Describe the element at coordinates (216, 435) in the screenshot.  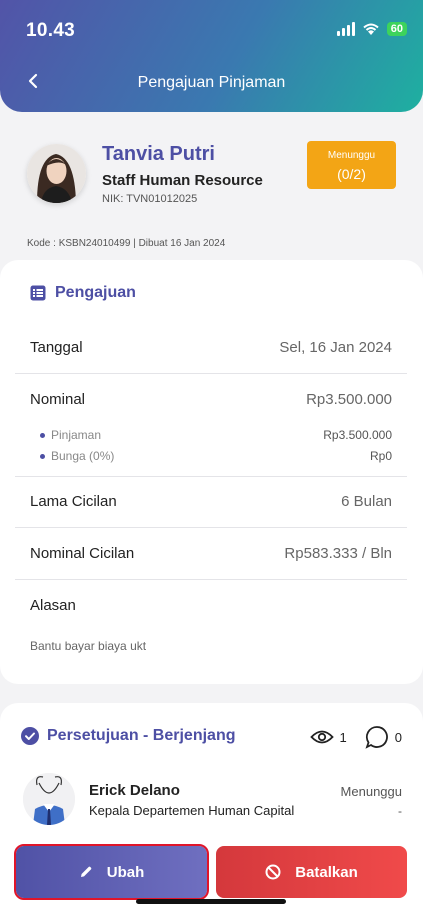
I see `pinjaman-row: Pinjaman Rp3.500.000` at that location.